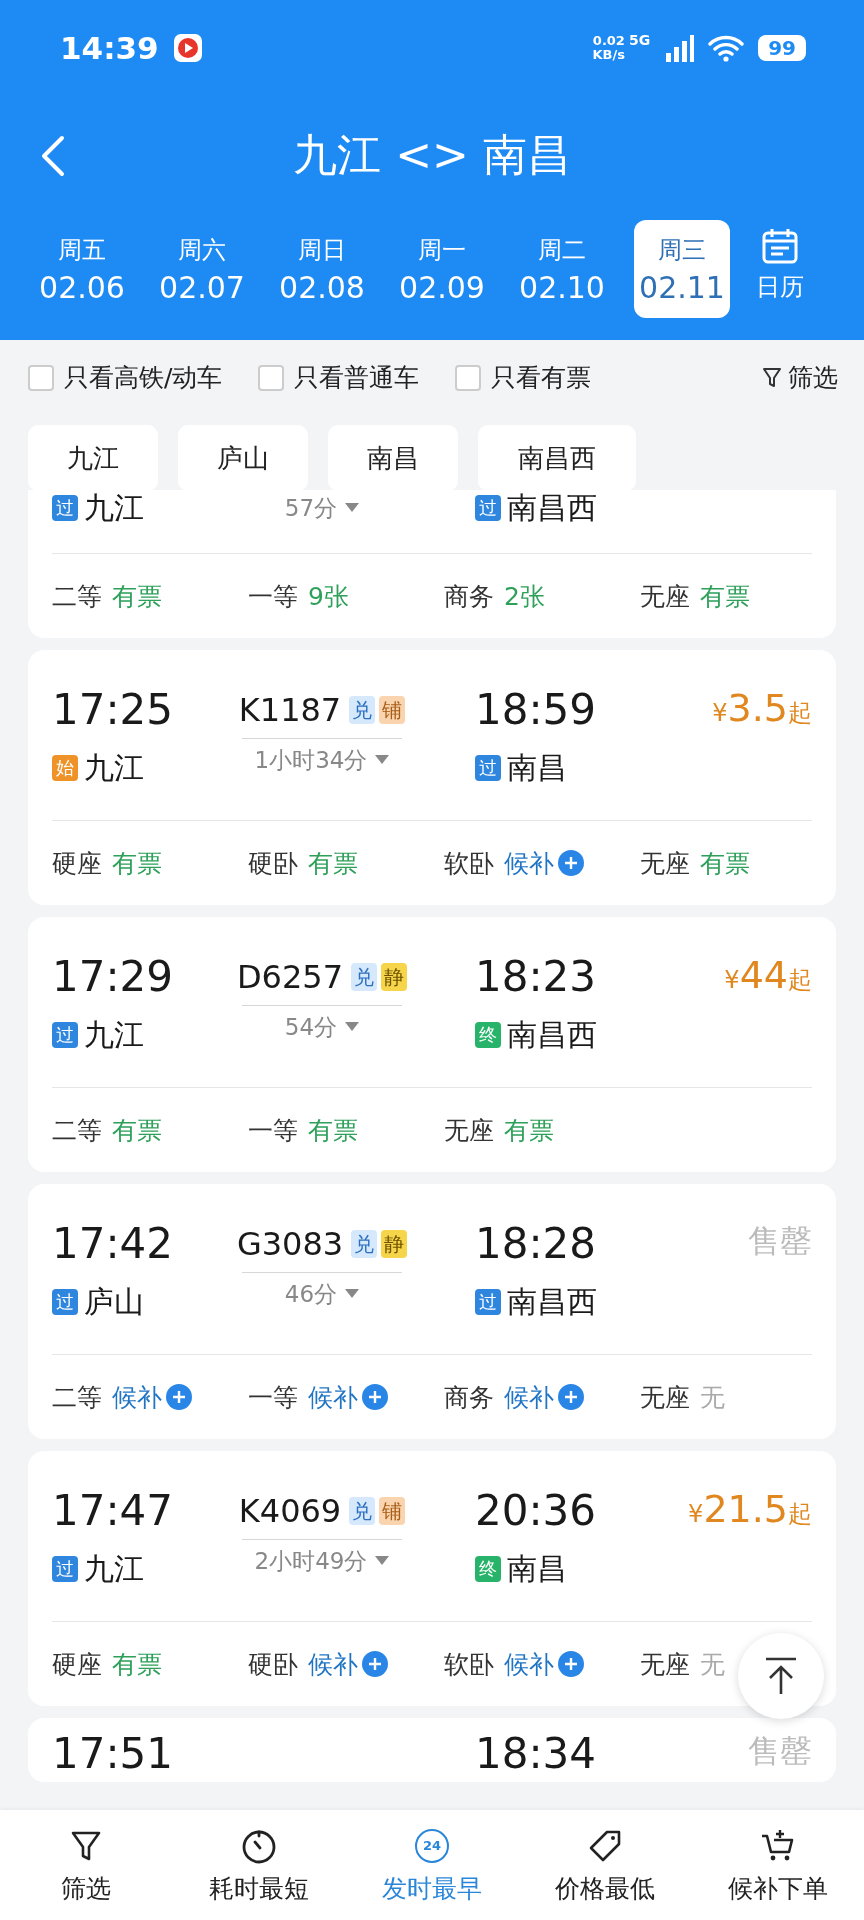  I want to click on date-tab: 周二 02.10, so click(562, 269).